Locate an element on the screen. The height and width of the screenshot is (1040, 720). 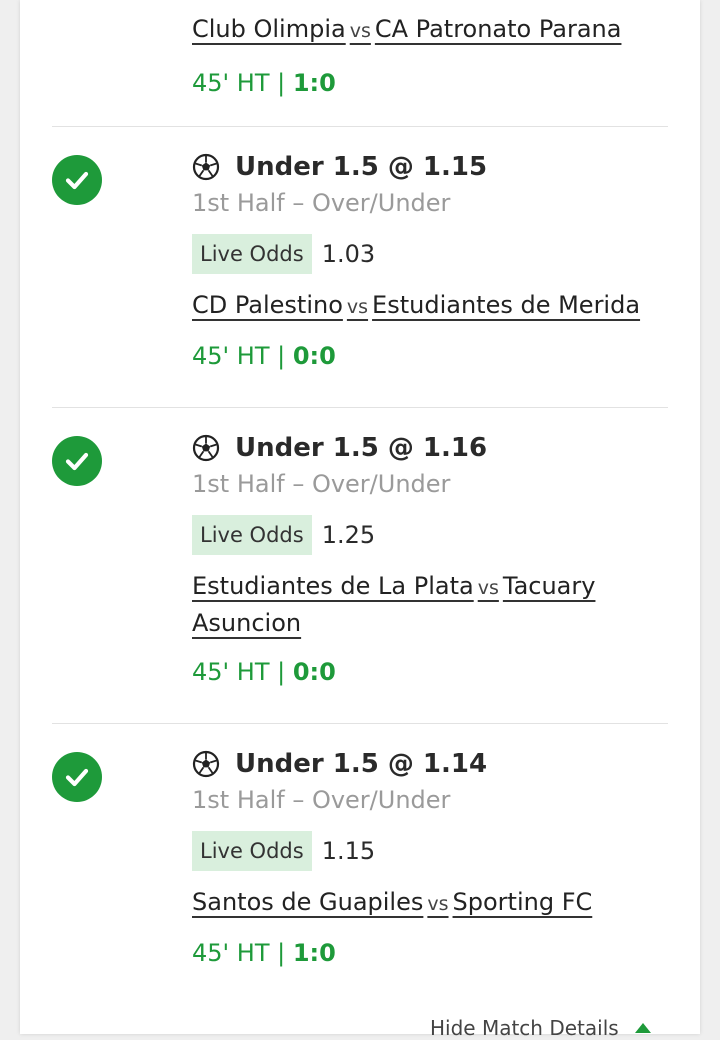
away-team: Estudiantes de Merida is located at coordinates (506, 305).